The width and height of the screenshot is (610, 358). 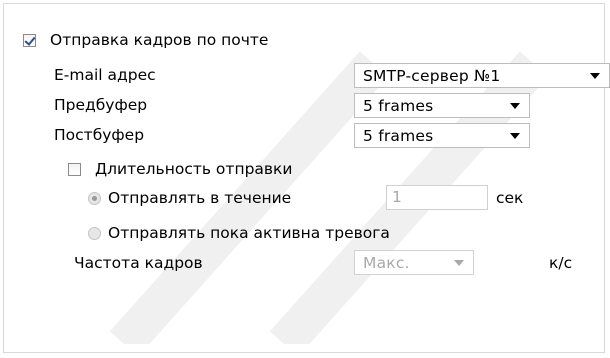 I want to click on email-address-select: SMTP-сервер №1, so click(x=482, y=75).